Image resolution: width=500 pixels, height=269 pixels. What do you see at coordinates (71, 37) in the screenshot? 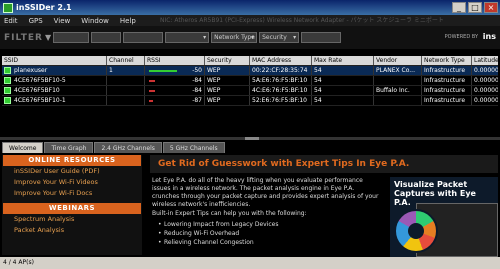
I see `filter-ssid-input` at bounding box center [71, 37].